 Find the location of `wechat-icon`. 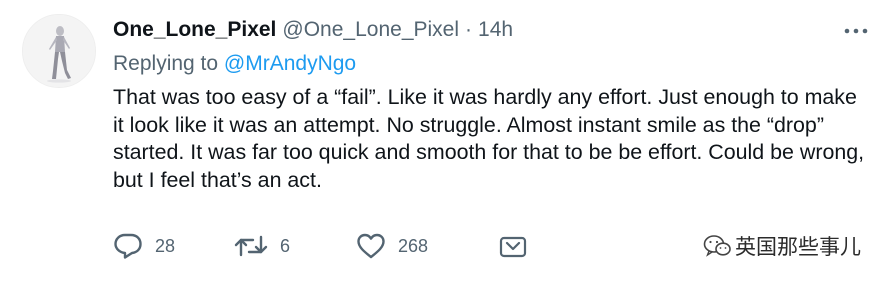

wechat-icon is located at coordinates (717, 246).